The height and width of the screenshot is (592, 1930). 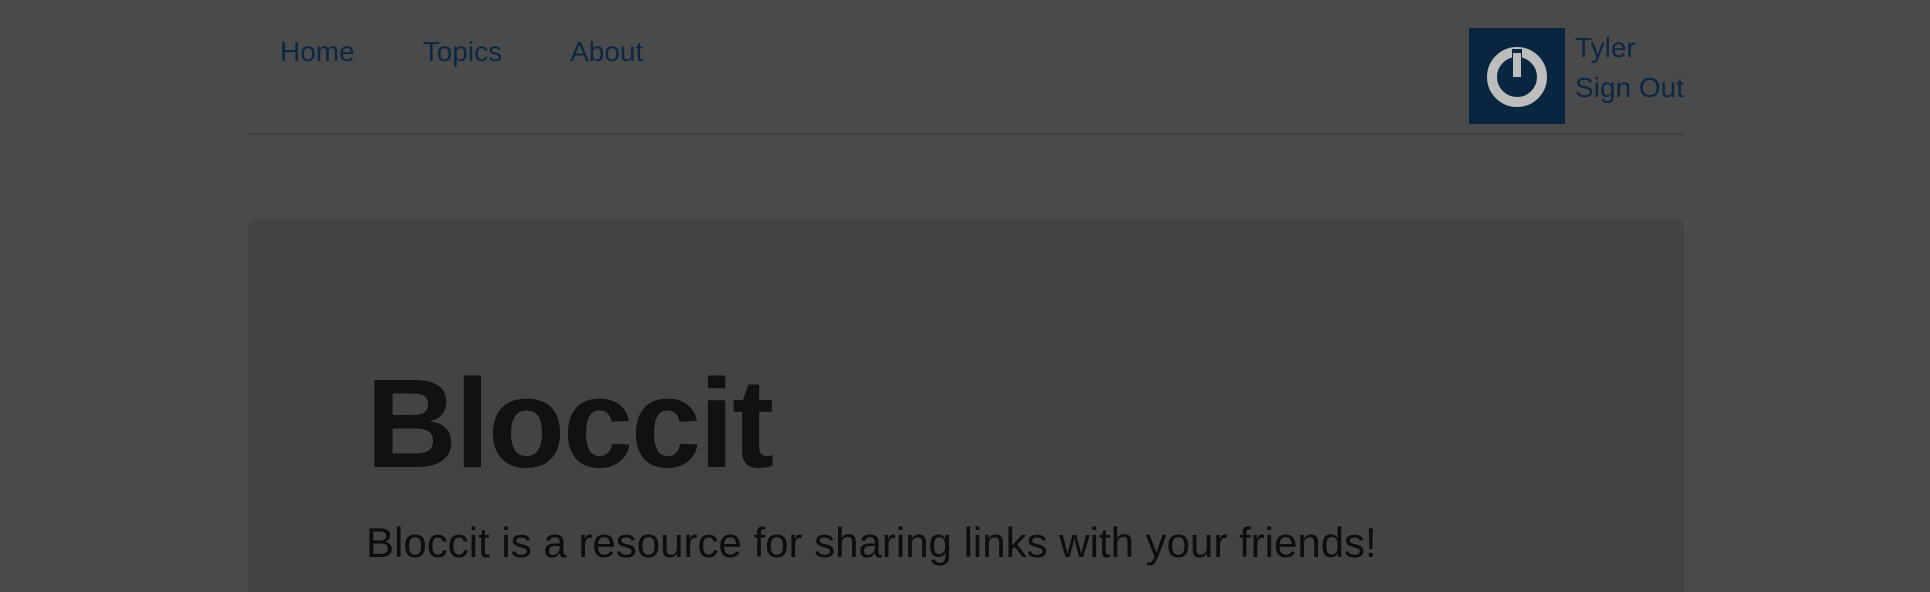 I want to click on avatar, so click(x=1517, y=76).